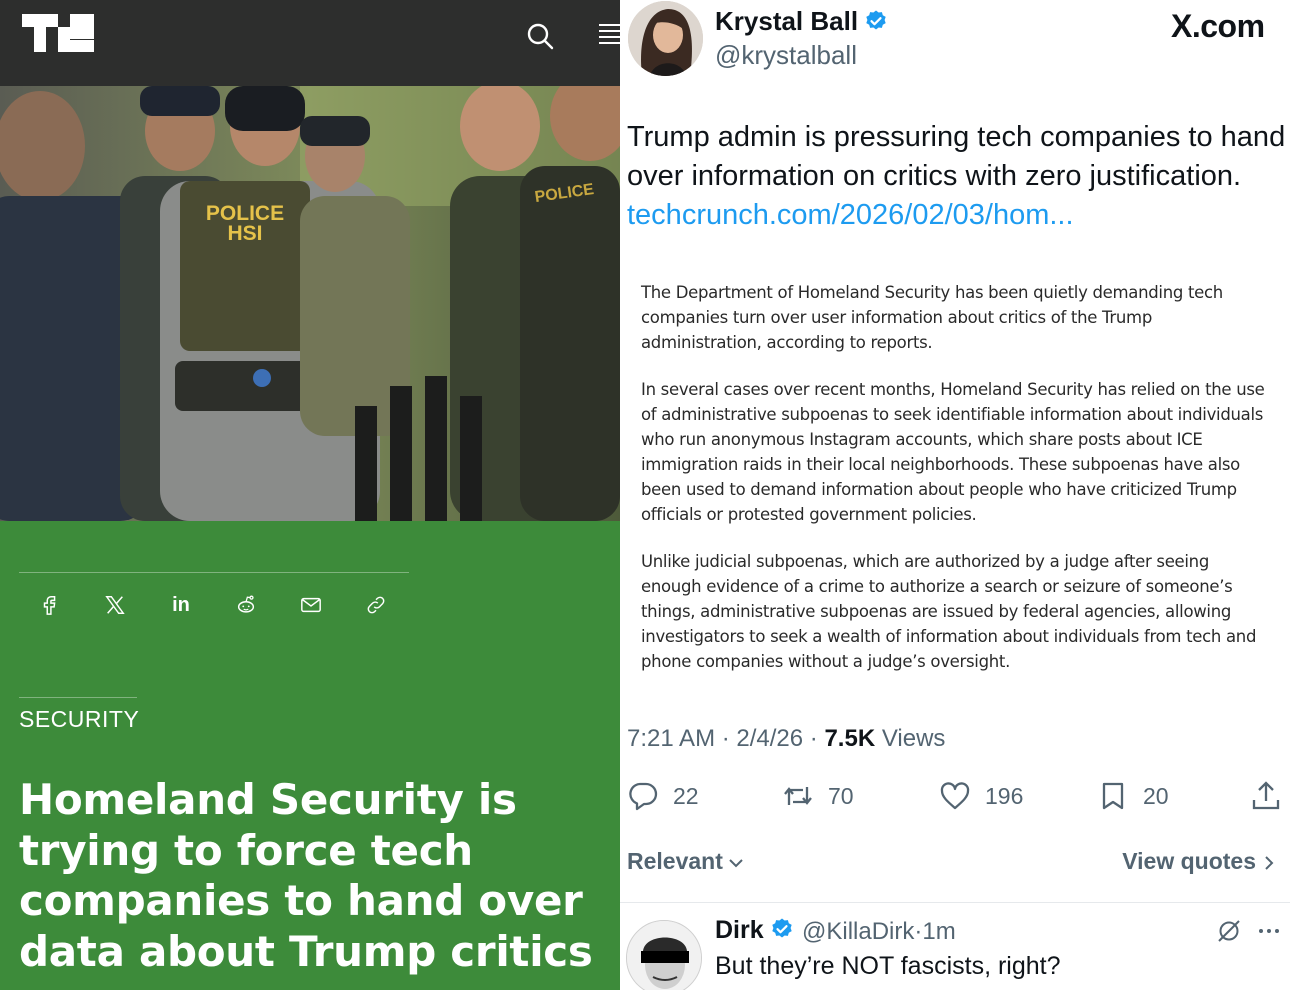 Image resolution: width=1290 pixels, height=990 pixels. I want to click on reply-author-handle: @KillaDirk, so click(858, 931).